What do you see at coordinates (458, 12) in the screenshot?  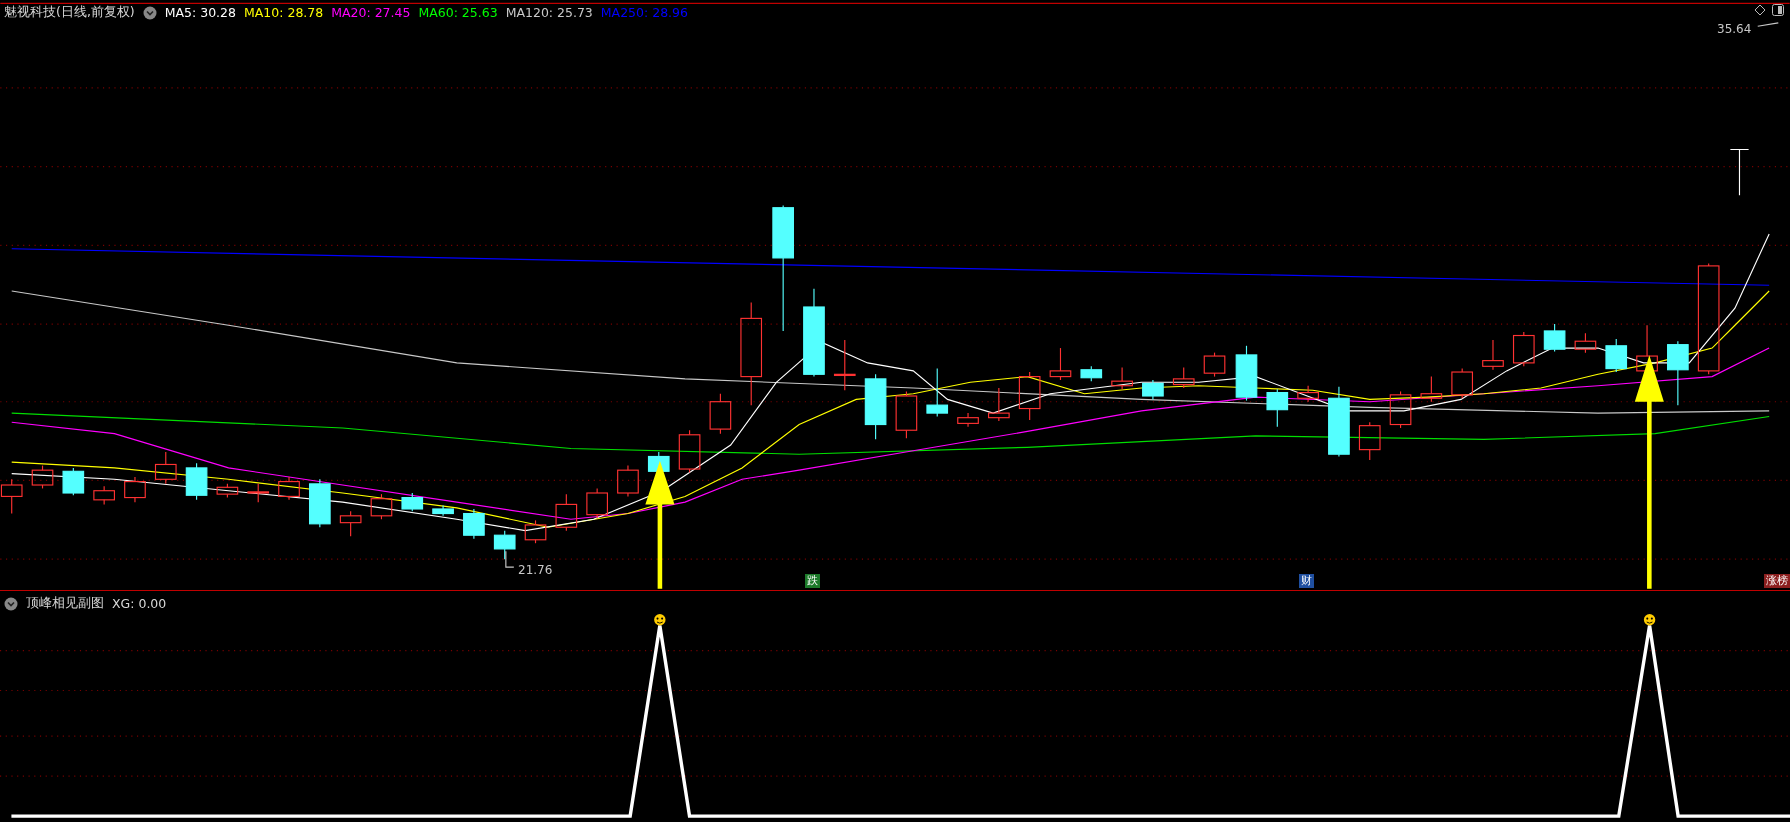 I see `indicator-value: MA60: 25.63` at bounding box center [458, 12].